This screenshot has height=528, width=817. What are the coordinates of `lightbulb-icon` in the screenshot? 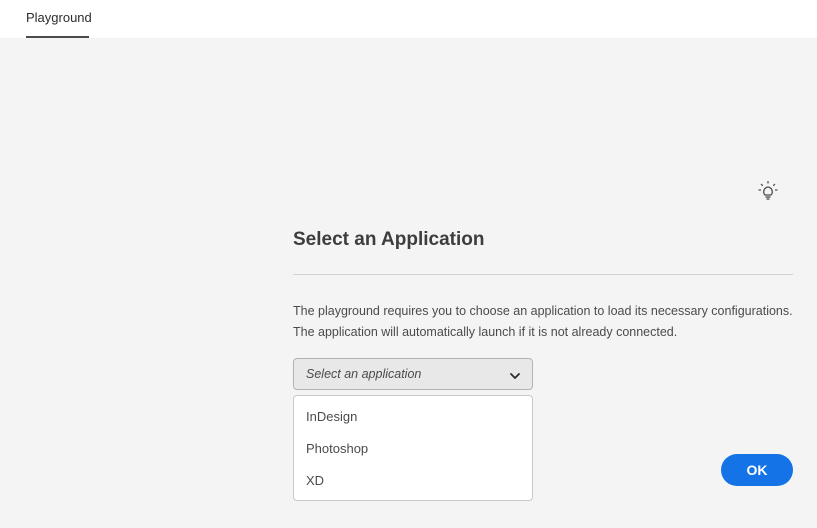 It's located at (768, 191).